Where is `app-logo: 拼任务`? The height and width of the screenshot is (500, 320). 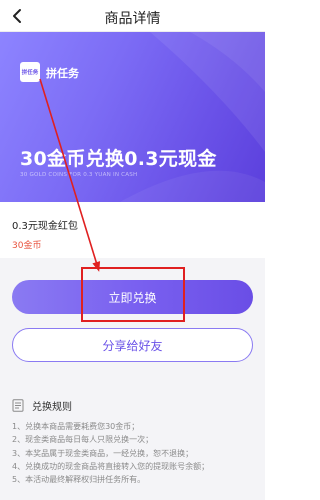
app-logo: 拼任务 is located at coordinates (30, 72).